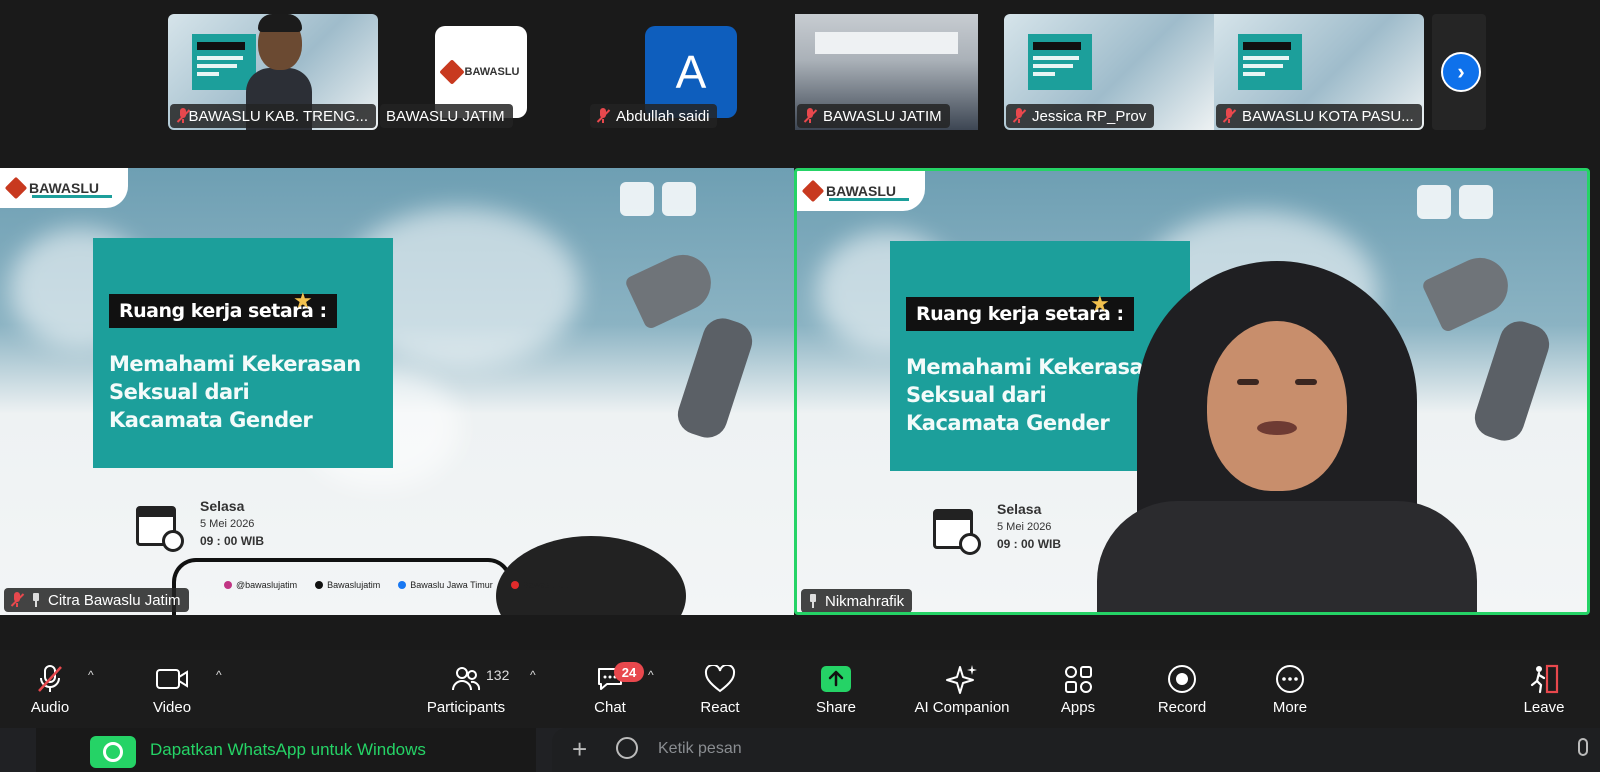 This screenshot has height=772, width=1600. Describe the element at coordinates (720, 679) in the screenshot. I see `heart-icon` at that location.